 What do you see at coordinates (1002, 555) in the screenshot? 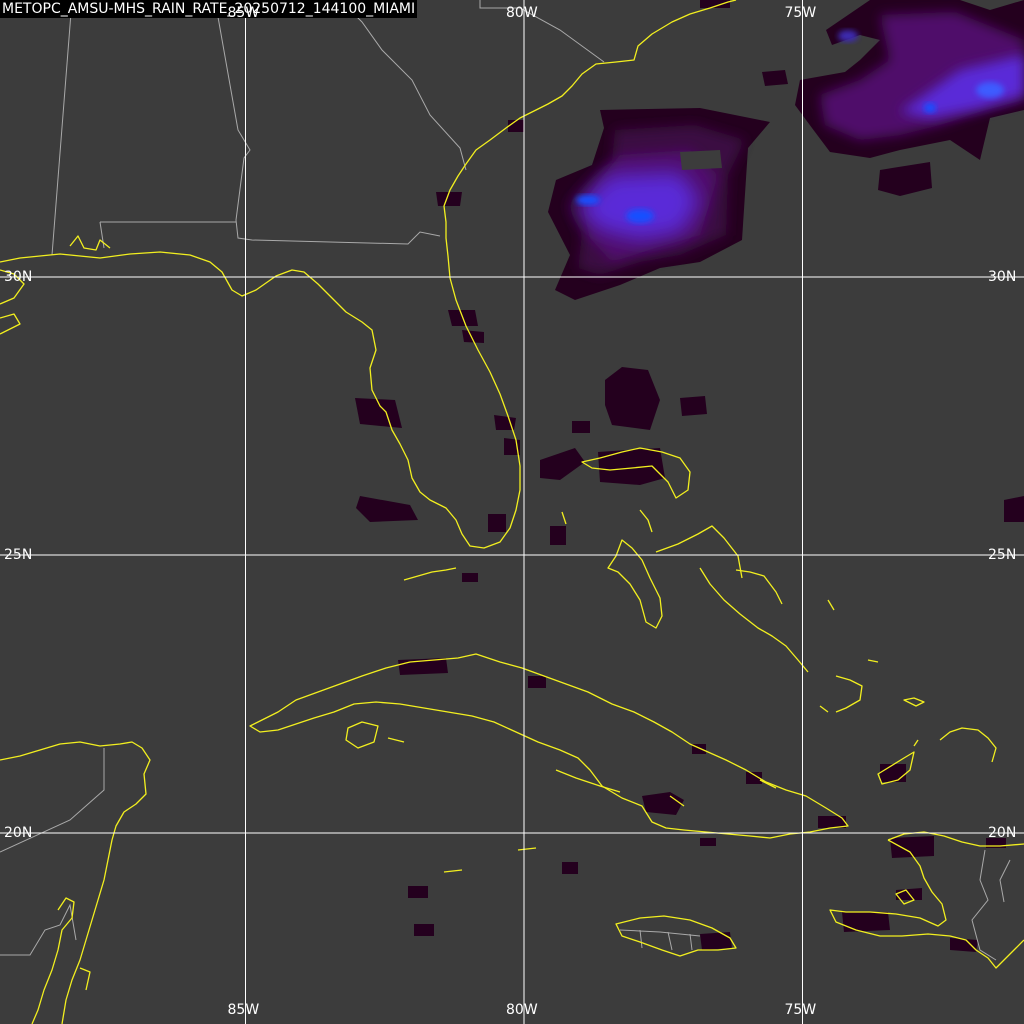
I see `lat-label-right: 25N` at bounding box center [1002, 555].